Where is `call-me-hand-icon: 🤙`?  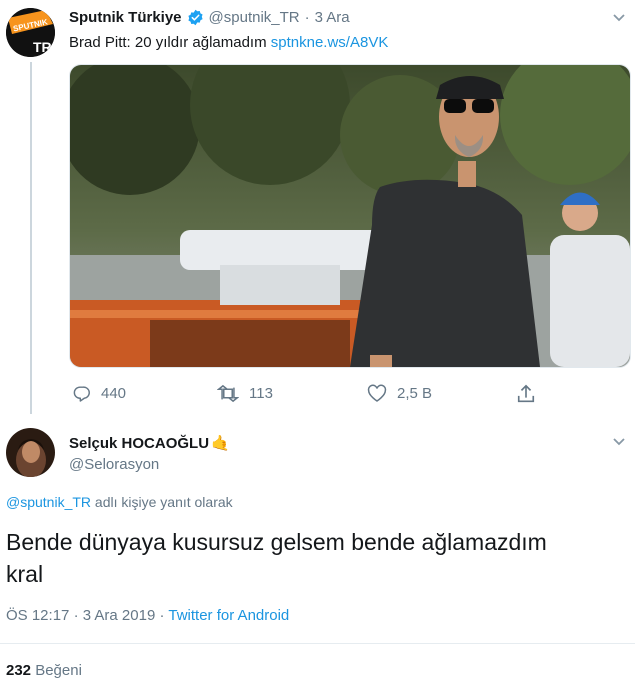
call-me-hand-icon: 🤙 is located at coordinates (220, 443).